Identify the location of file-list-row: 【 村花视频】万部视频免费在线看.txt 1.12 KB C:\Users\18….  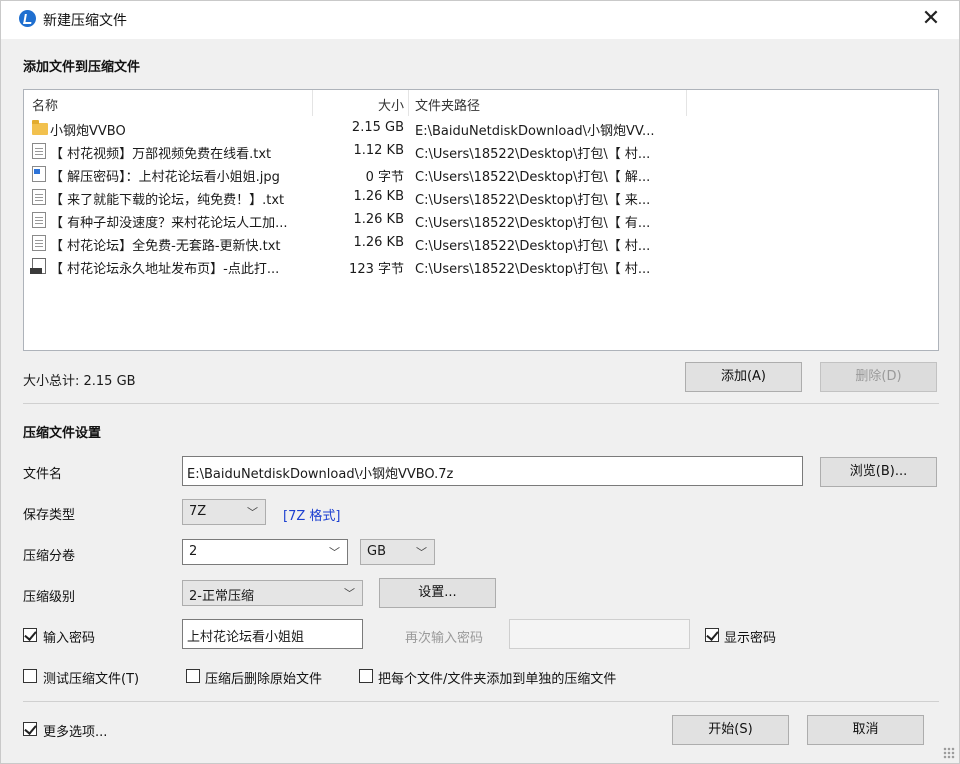
(481, 151).